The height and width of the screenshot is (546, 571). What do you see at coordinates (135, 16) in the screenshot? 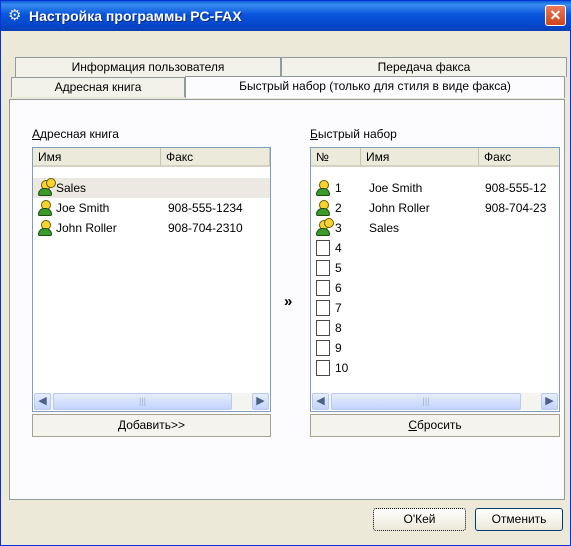
I see `window-title: Настройка программы PC-FAX` at bounding box center [135, 16].